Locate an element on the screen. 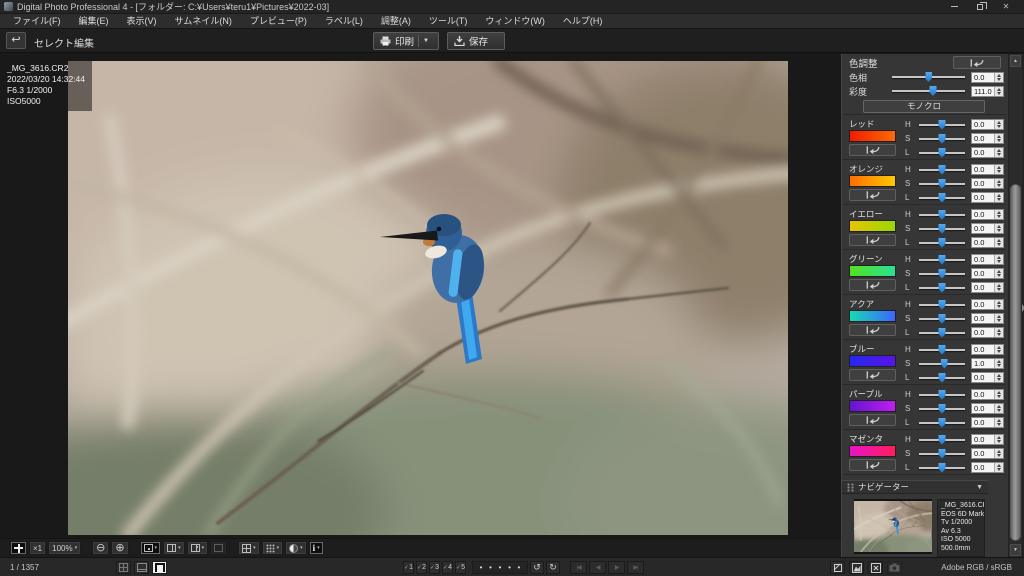 This screenshot has height=576, width=1024. green-s-slider is located at coordinates (942, 274).